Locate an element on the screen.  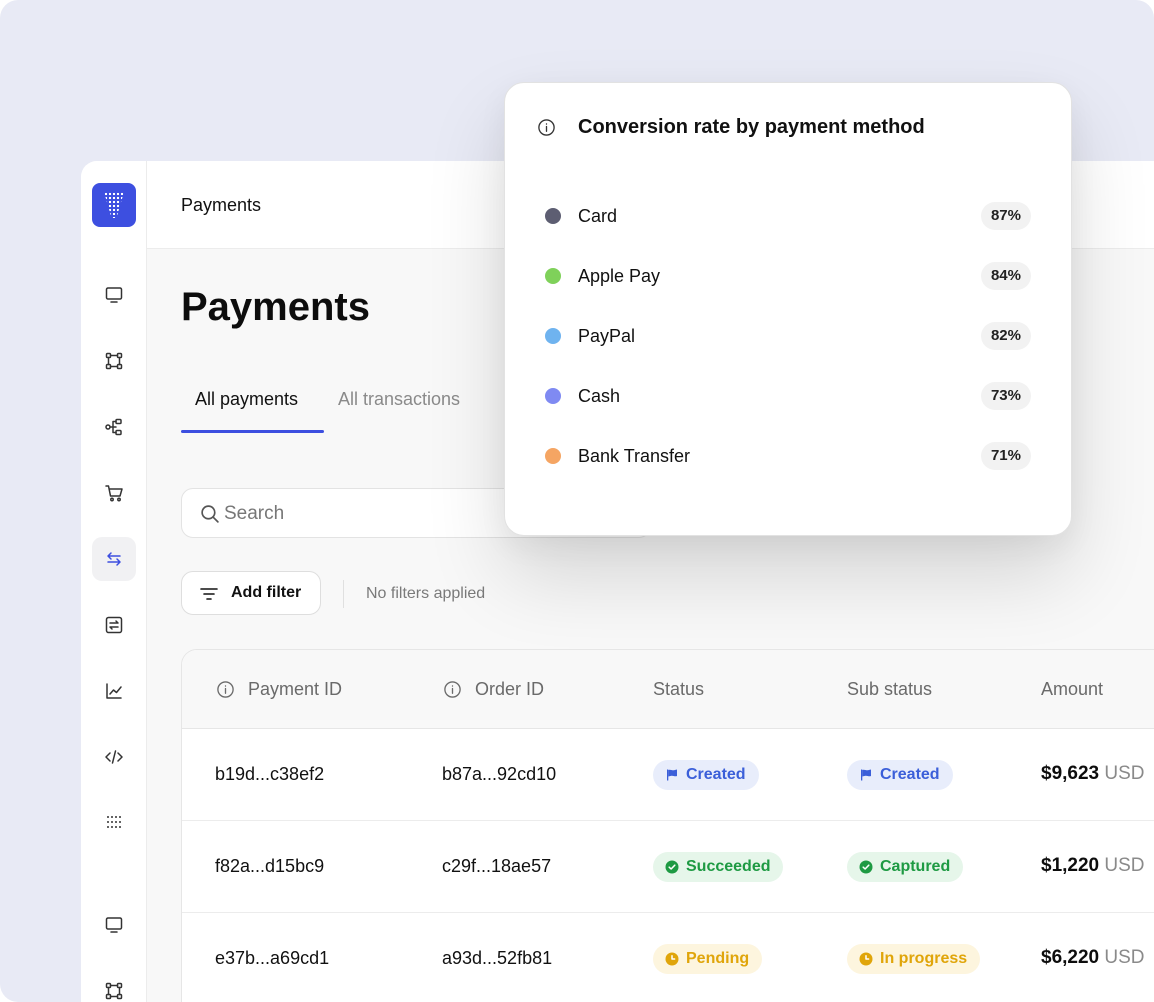
method-percent-badge: 71% is located at coordinates (1005, 456).